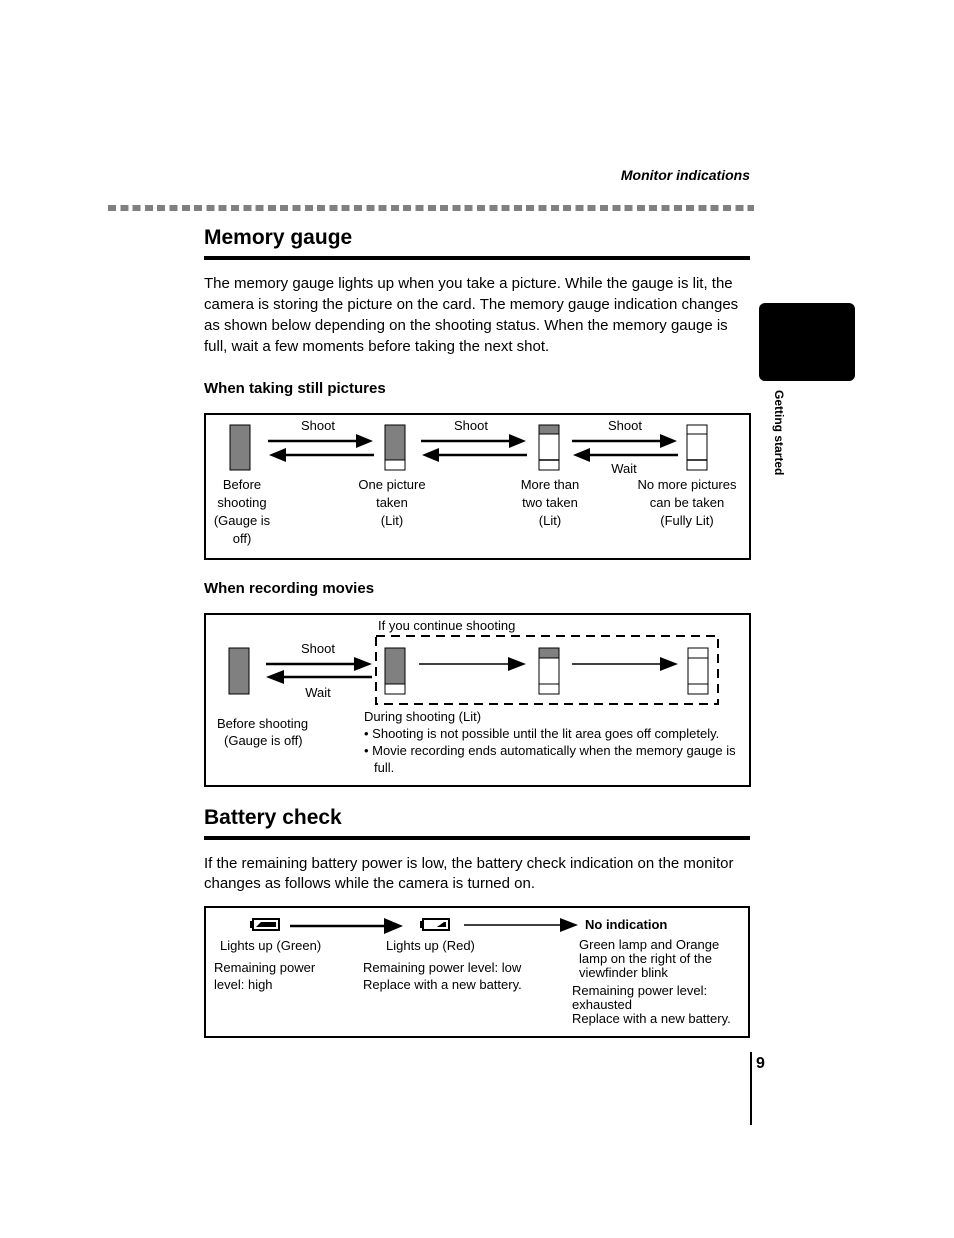 This screenshot has width=954, height=1238. What do you see at coordinates (271, 945) in the screenshot?
I see `battery-status-green: Lights up (Green)` at bounding box center [271, 945].